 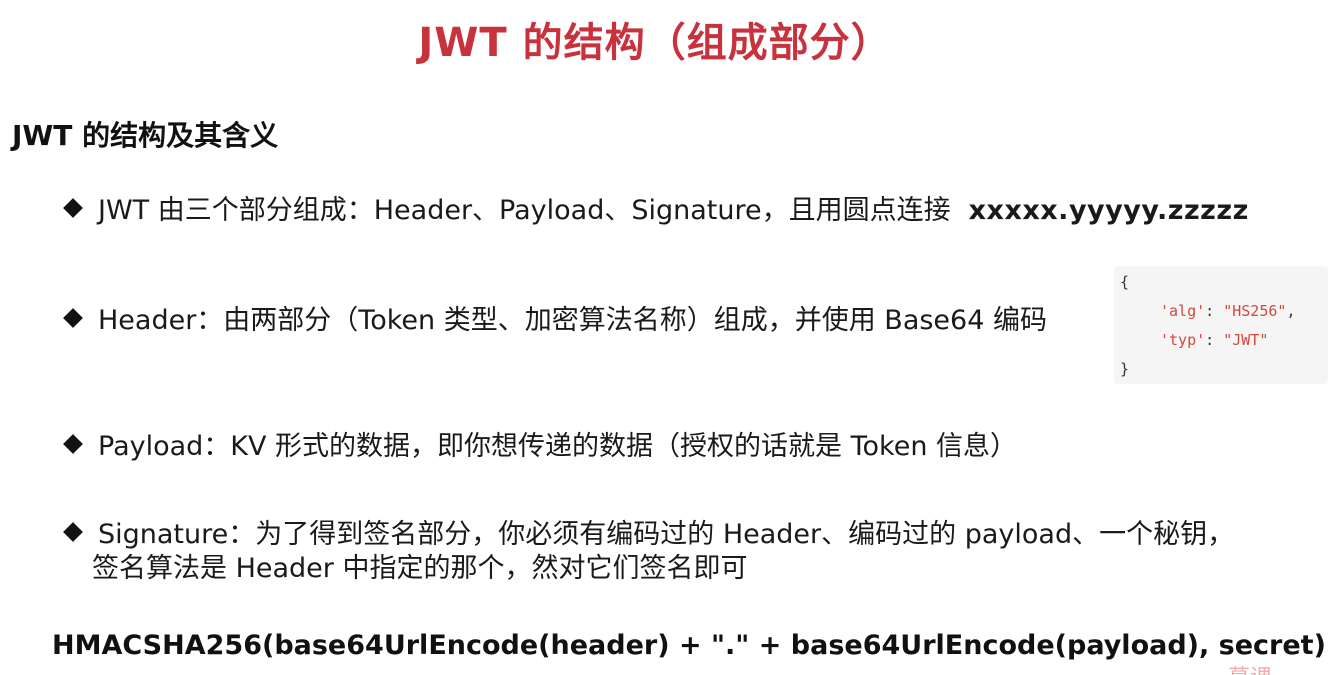 I want to click on jwt-format-example: xxxxx.yyyyy.zzzzz, so click(x=1108, y=210).